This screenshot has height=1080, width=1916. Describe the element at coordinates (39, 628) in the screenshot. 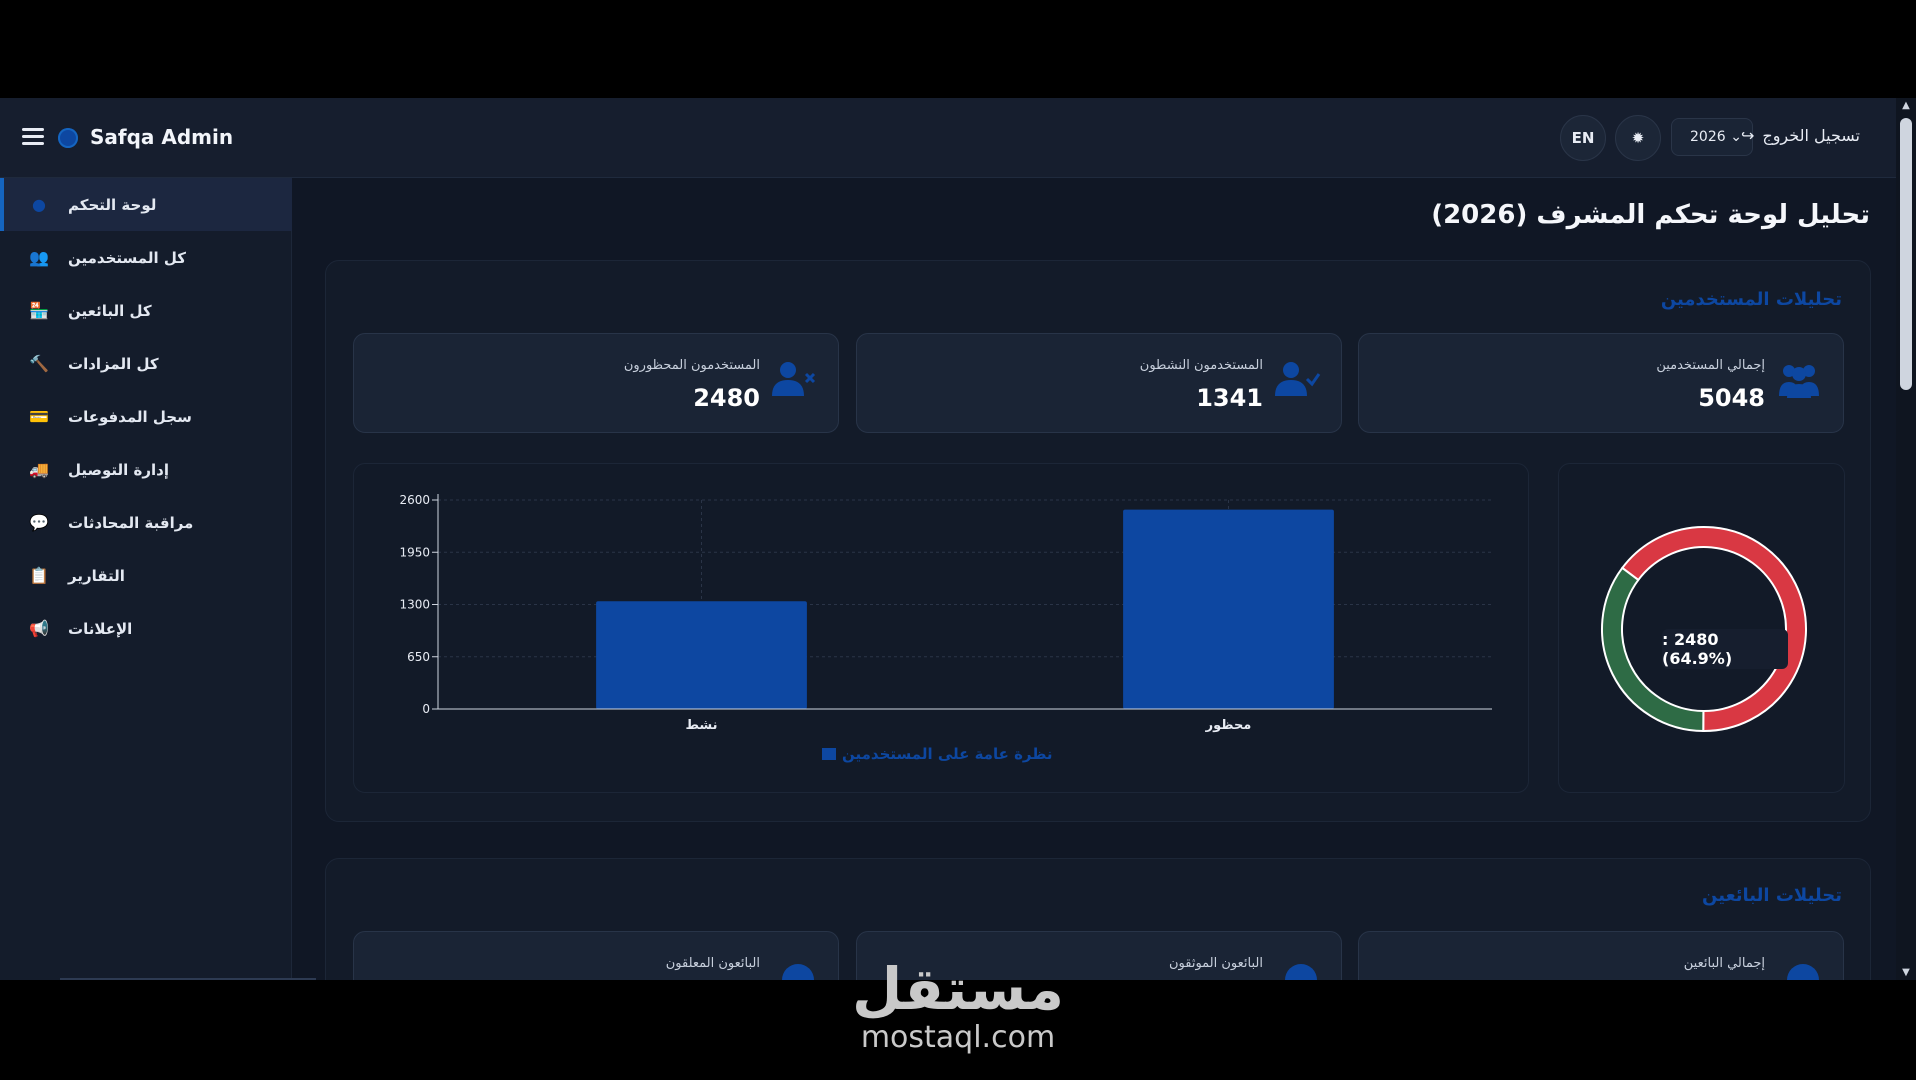

I see `megaphone-icon: 📢` at that location.